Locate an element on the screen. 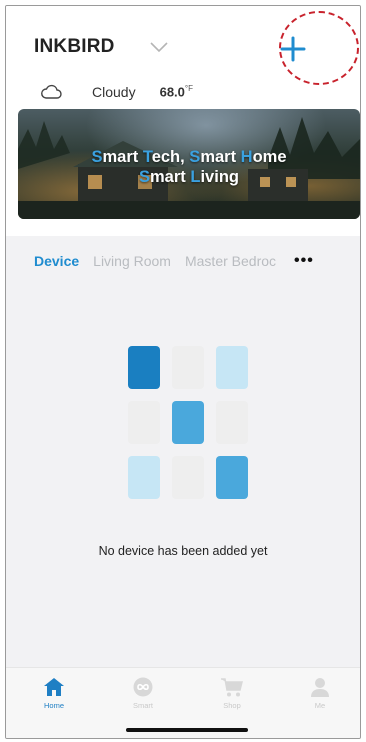  home-icon is located at coordinates (54, 687).